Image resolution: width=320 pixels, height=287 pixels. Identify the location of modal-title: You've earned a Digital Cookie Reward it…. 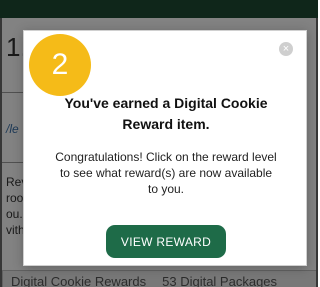
(166, 113).